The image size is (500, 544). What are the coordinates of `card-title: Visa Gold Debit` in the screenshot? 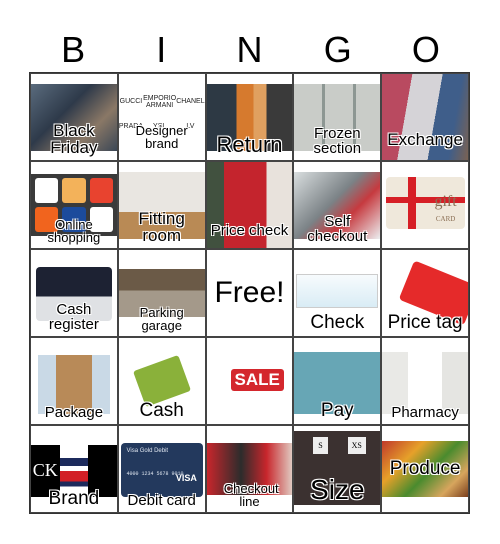 It's located at (147, 451).